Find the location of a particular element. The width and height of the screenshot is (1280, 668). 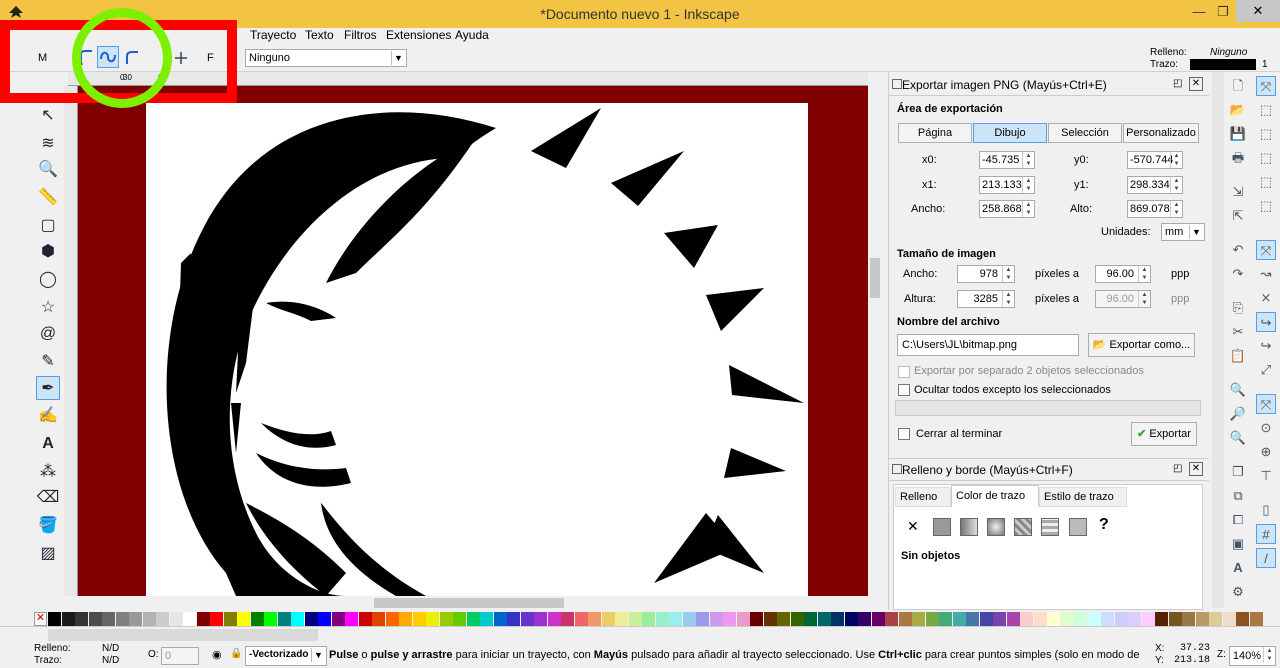

batch-export-checkbox is located at coordinates (904, 372).